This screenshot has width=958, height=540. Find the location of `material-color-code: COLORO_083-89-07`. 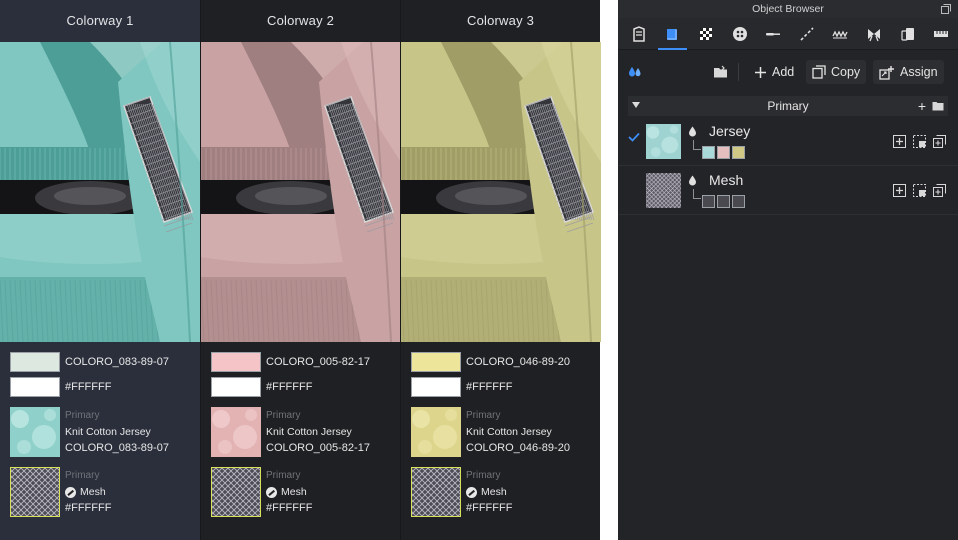

material-color-code: COLORO_083-89-07 is located at coordinates (117, 448).